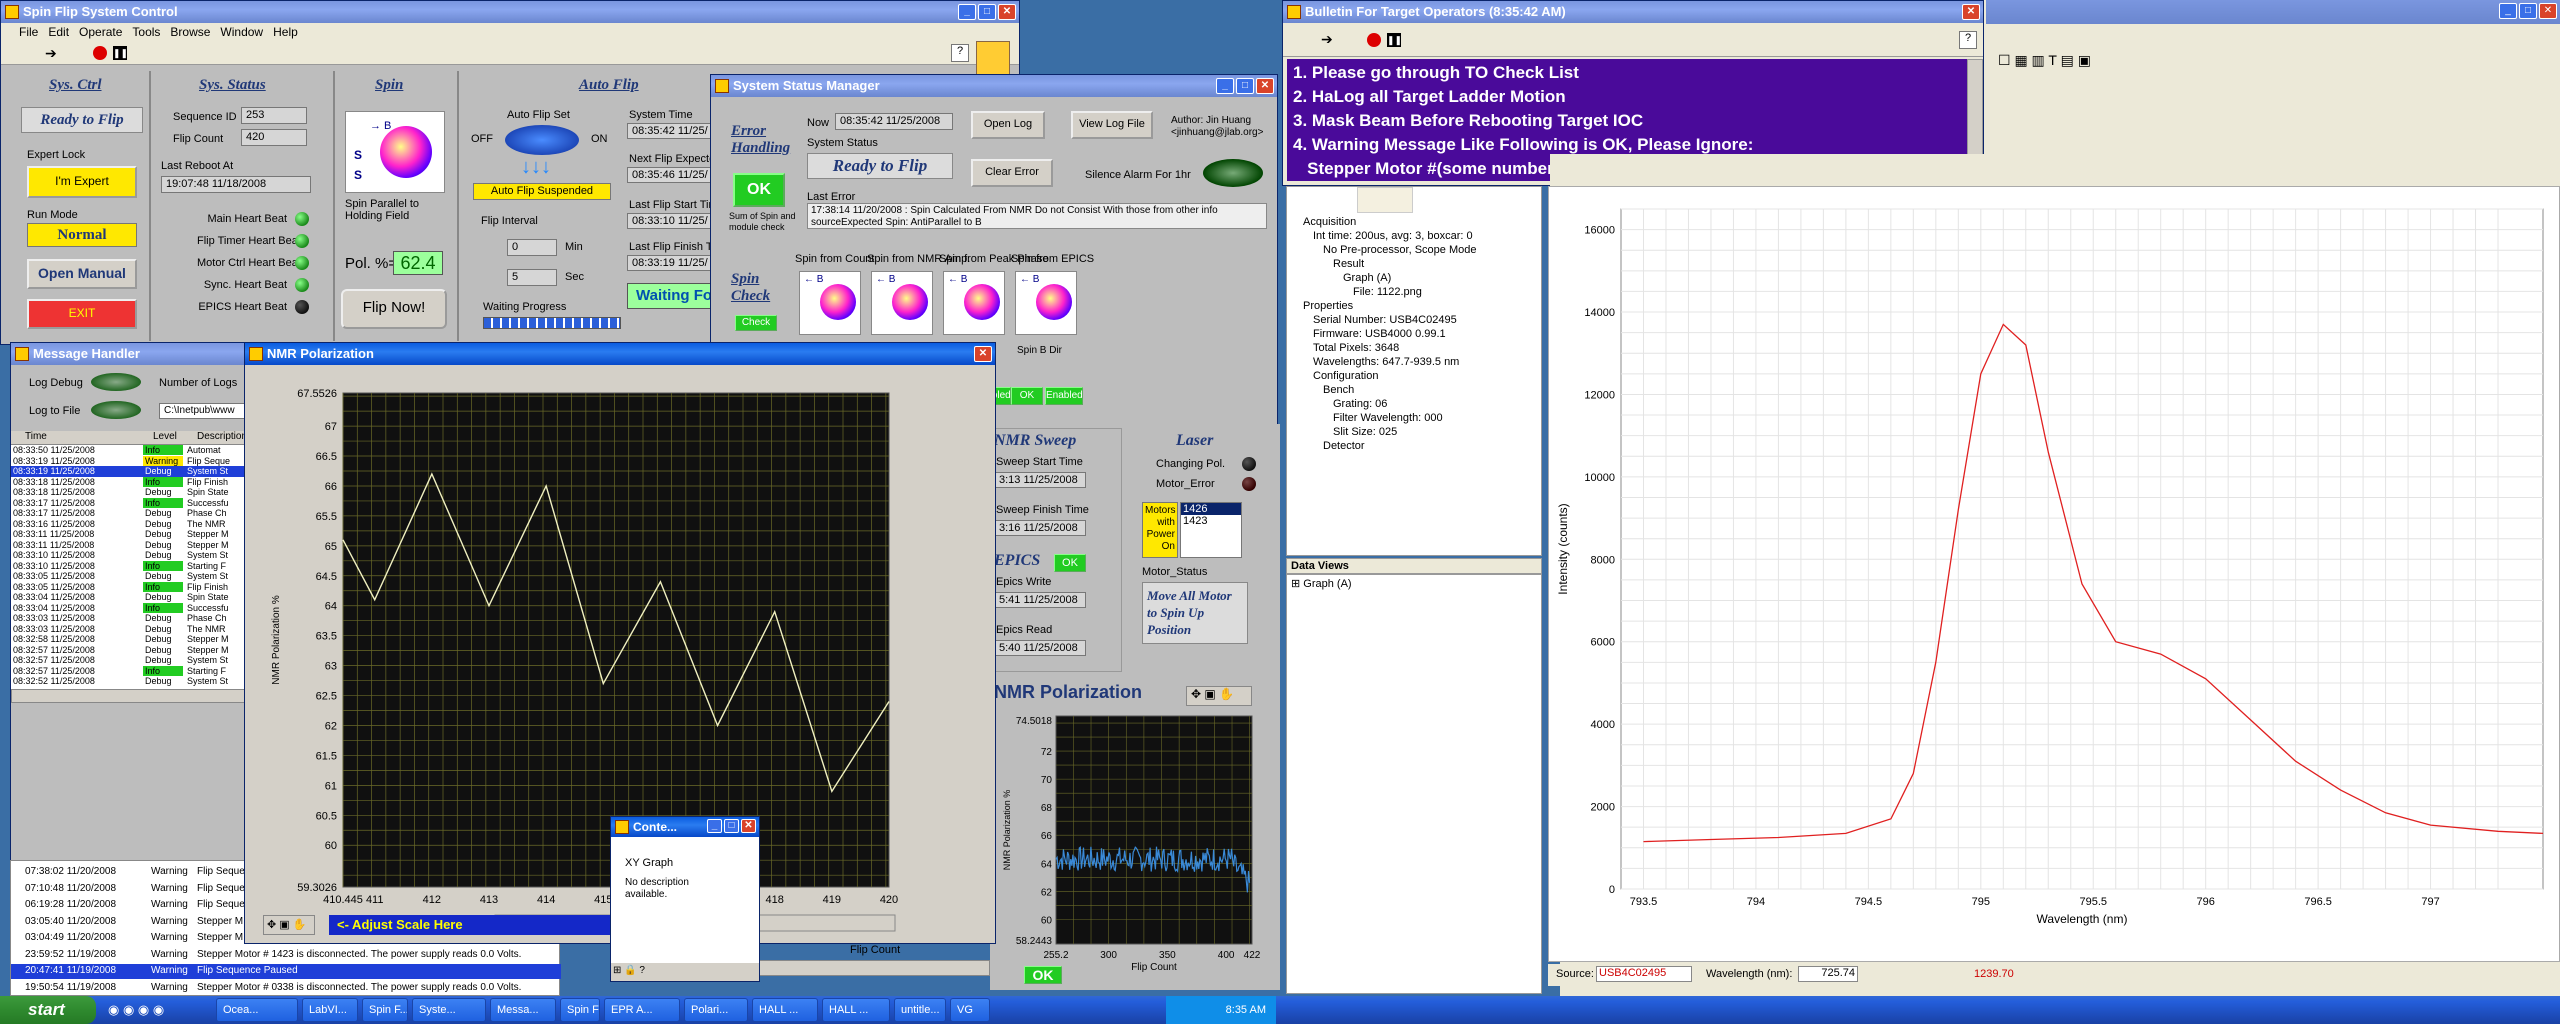  What do you see at coordinates (130, 671) in the screenshot?
I see `table-row: 08:32:57 11/25/2008 Info Starting F` at bounding box center [130, 671].